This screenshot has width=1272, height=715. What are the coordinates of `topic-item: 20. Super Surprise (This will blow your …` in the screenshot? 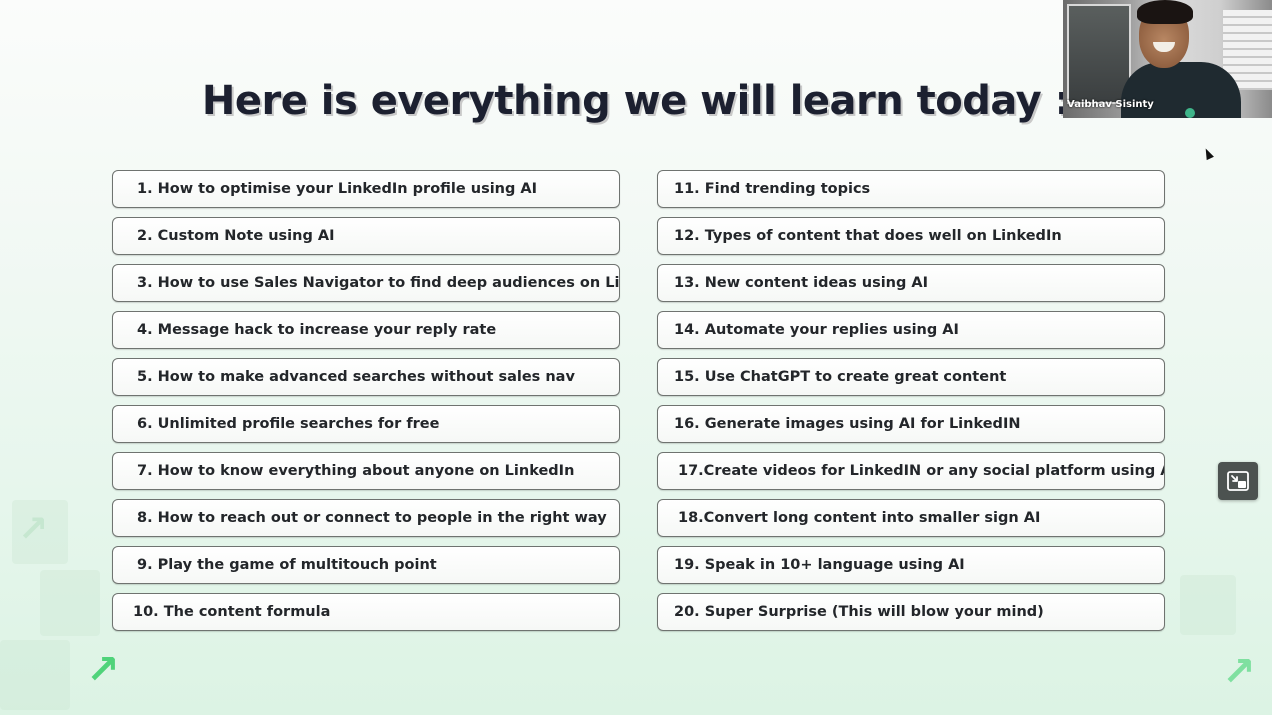 It's located at (911, 612).